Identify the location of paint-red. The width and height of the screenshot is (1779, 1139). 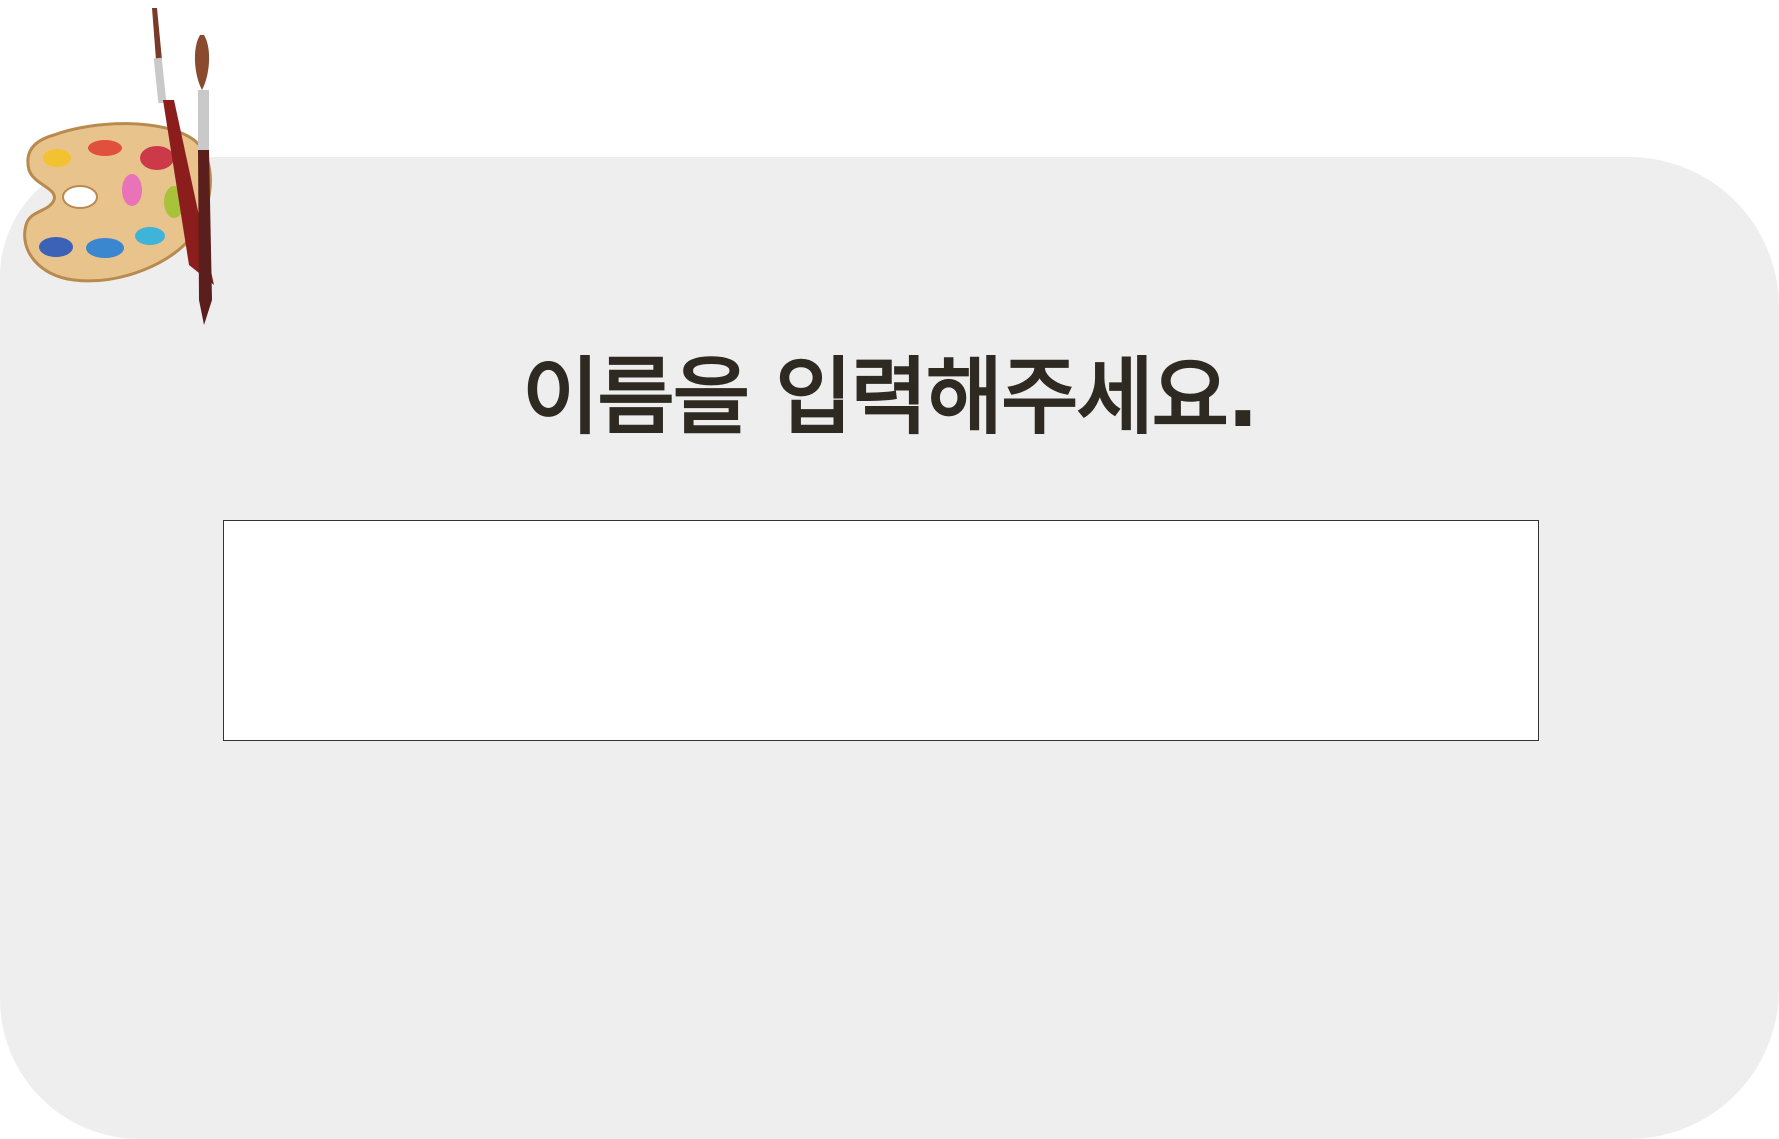
(105, 148).